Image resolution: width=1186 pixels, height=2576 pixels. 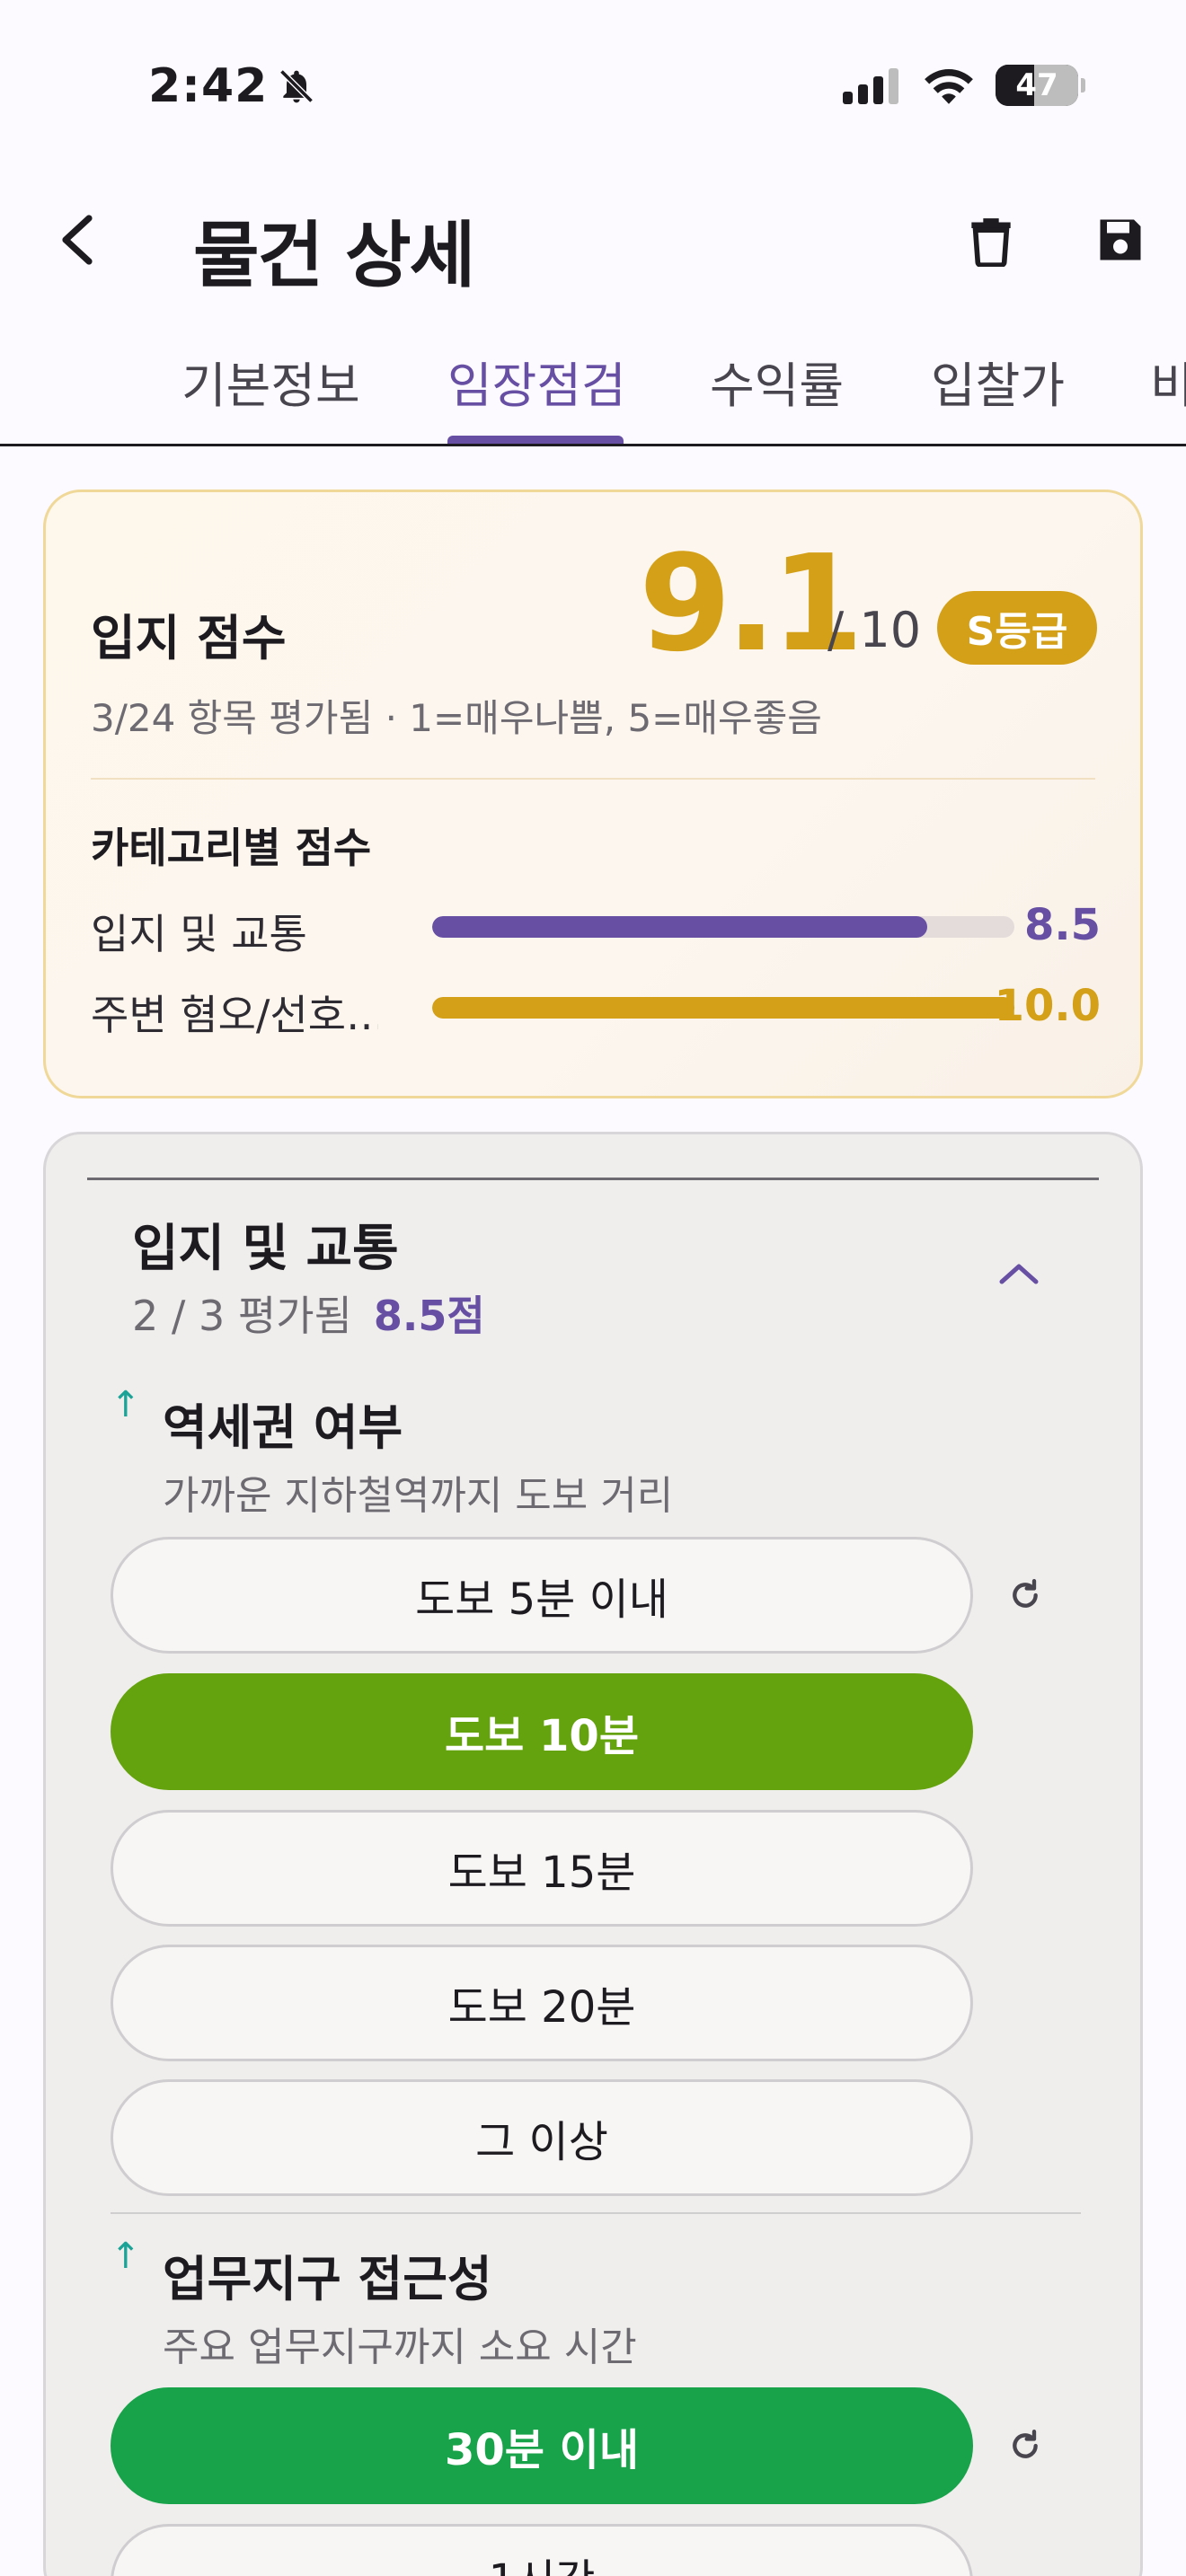 What do you see at coordinates (199, 934) in the screenshot?
I see `category-name: 입지 및 교통` at bounding box center [199, 934].